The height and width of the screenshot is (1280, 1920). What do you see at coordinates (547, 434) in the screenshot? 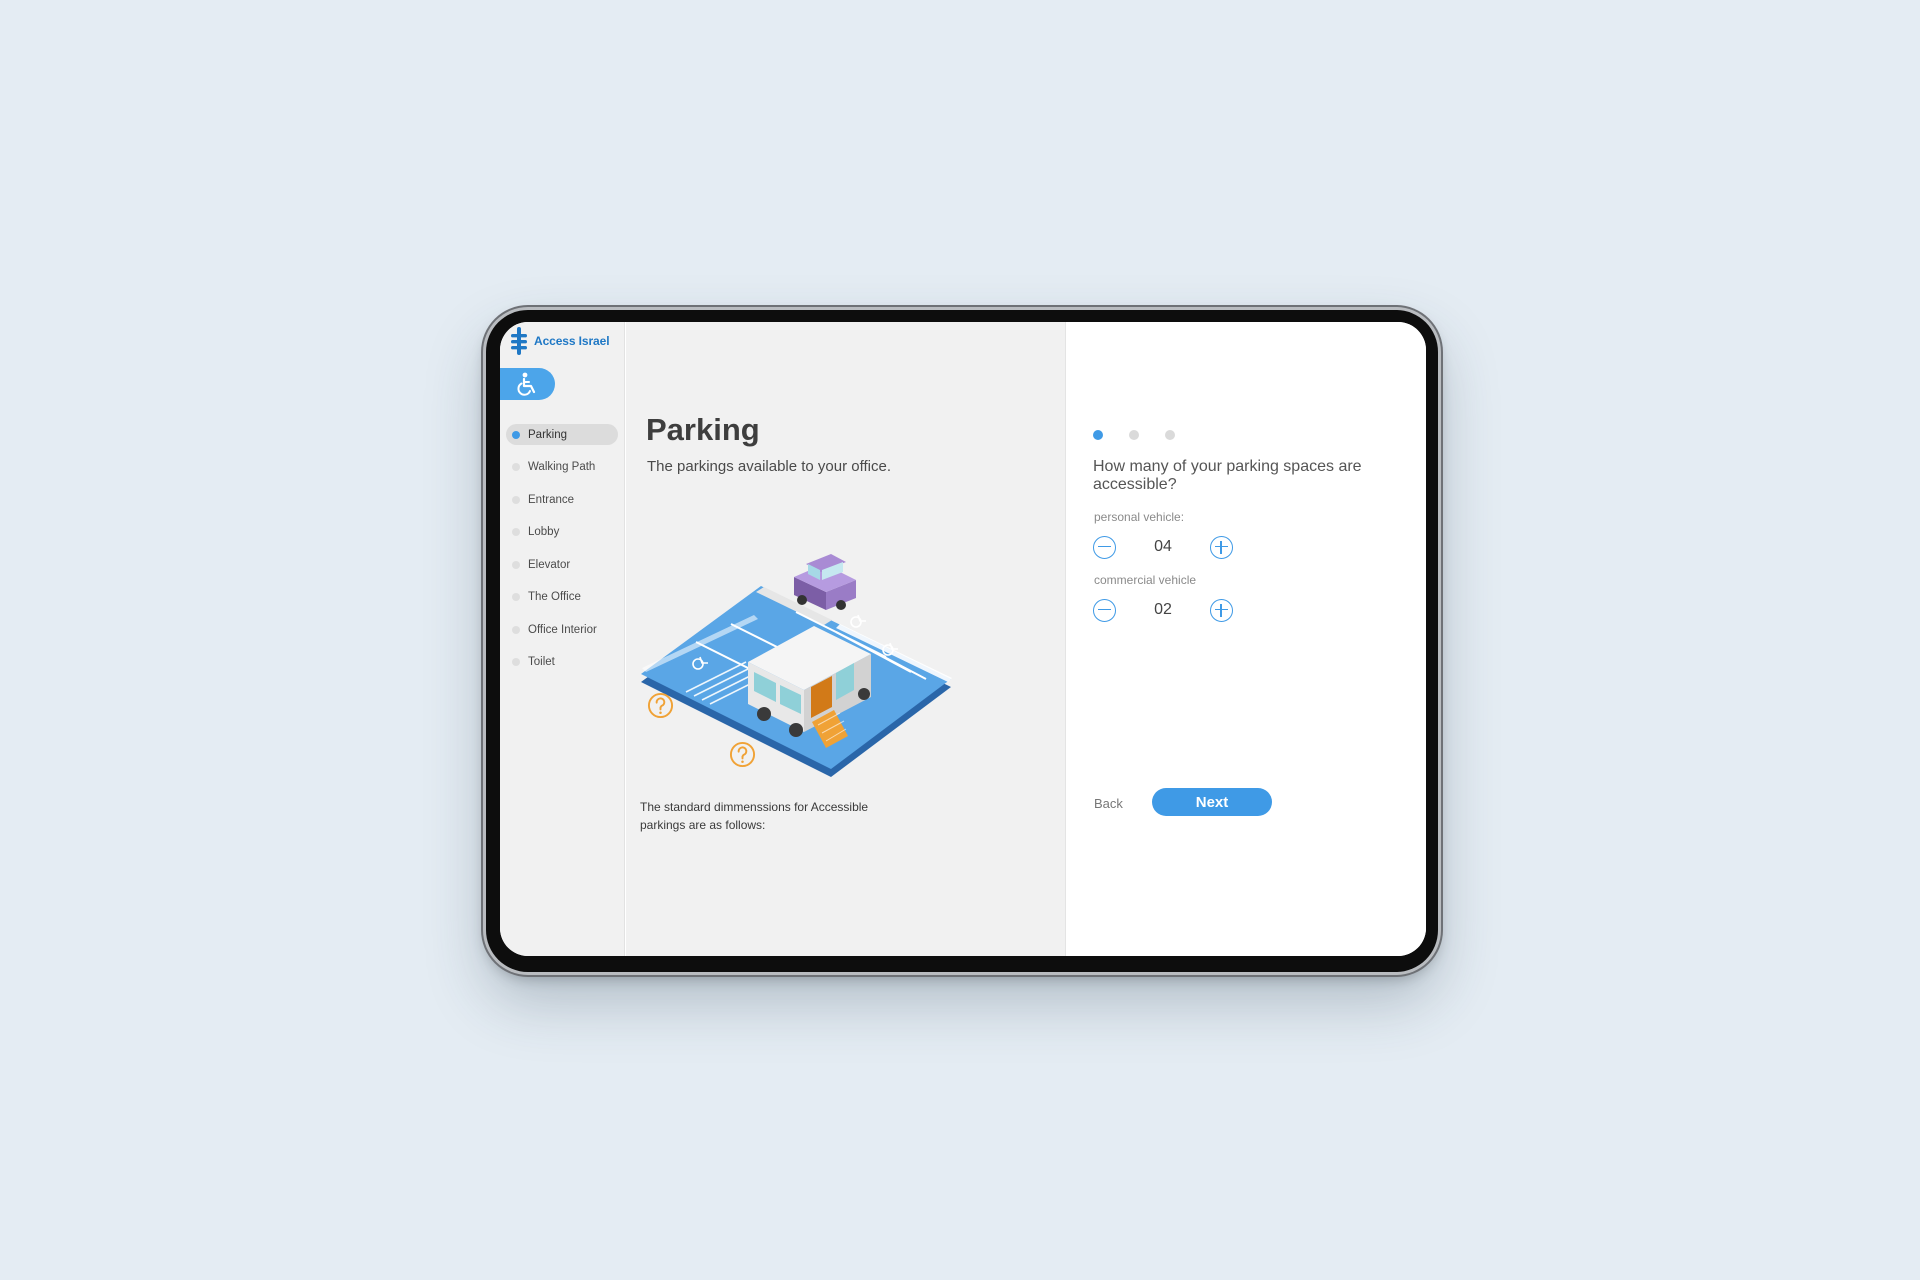
I see `sidebar-item-label: Parking` at bounding box center [547, 434].